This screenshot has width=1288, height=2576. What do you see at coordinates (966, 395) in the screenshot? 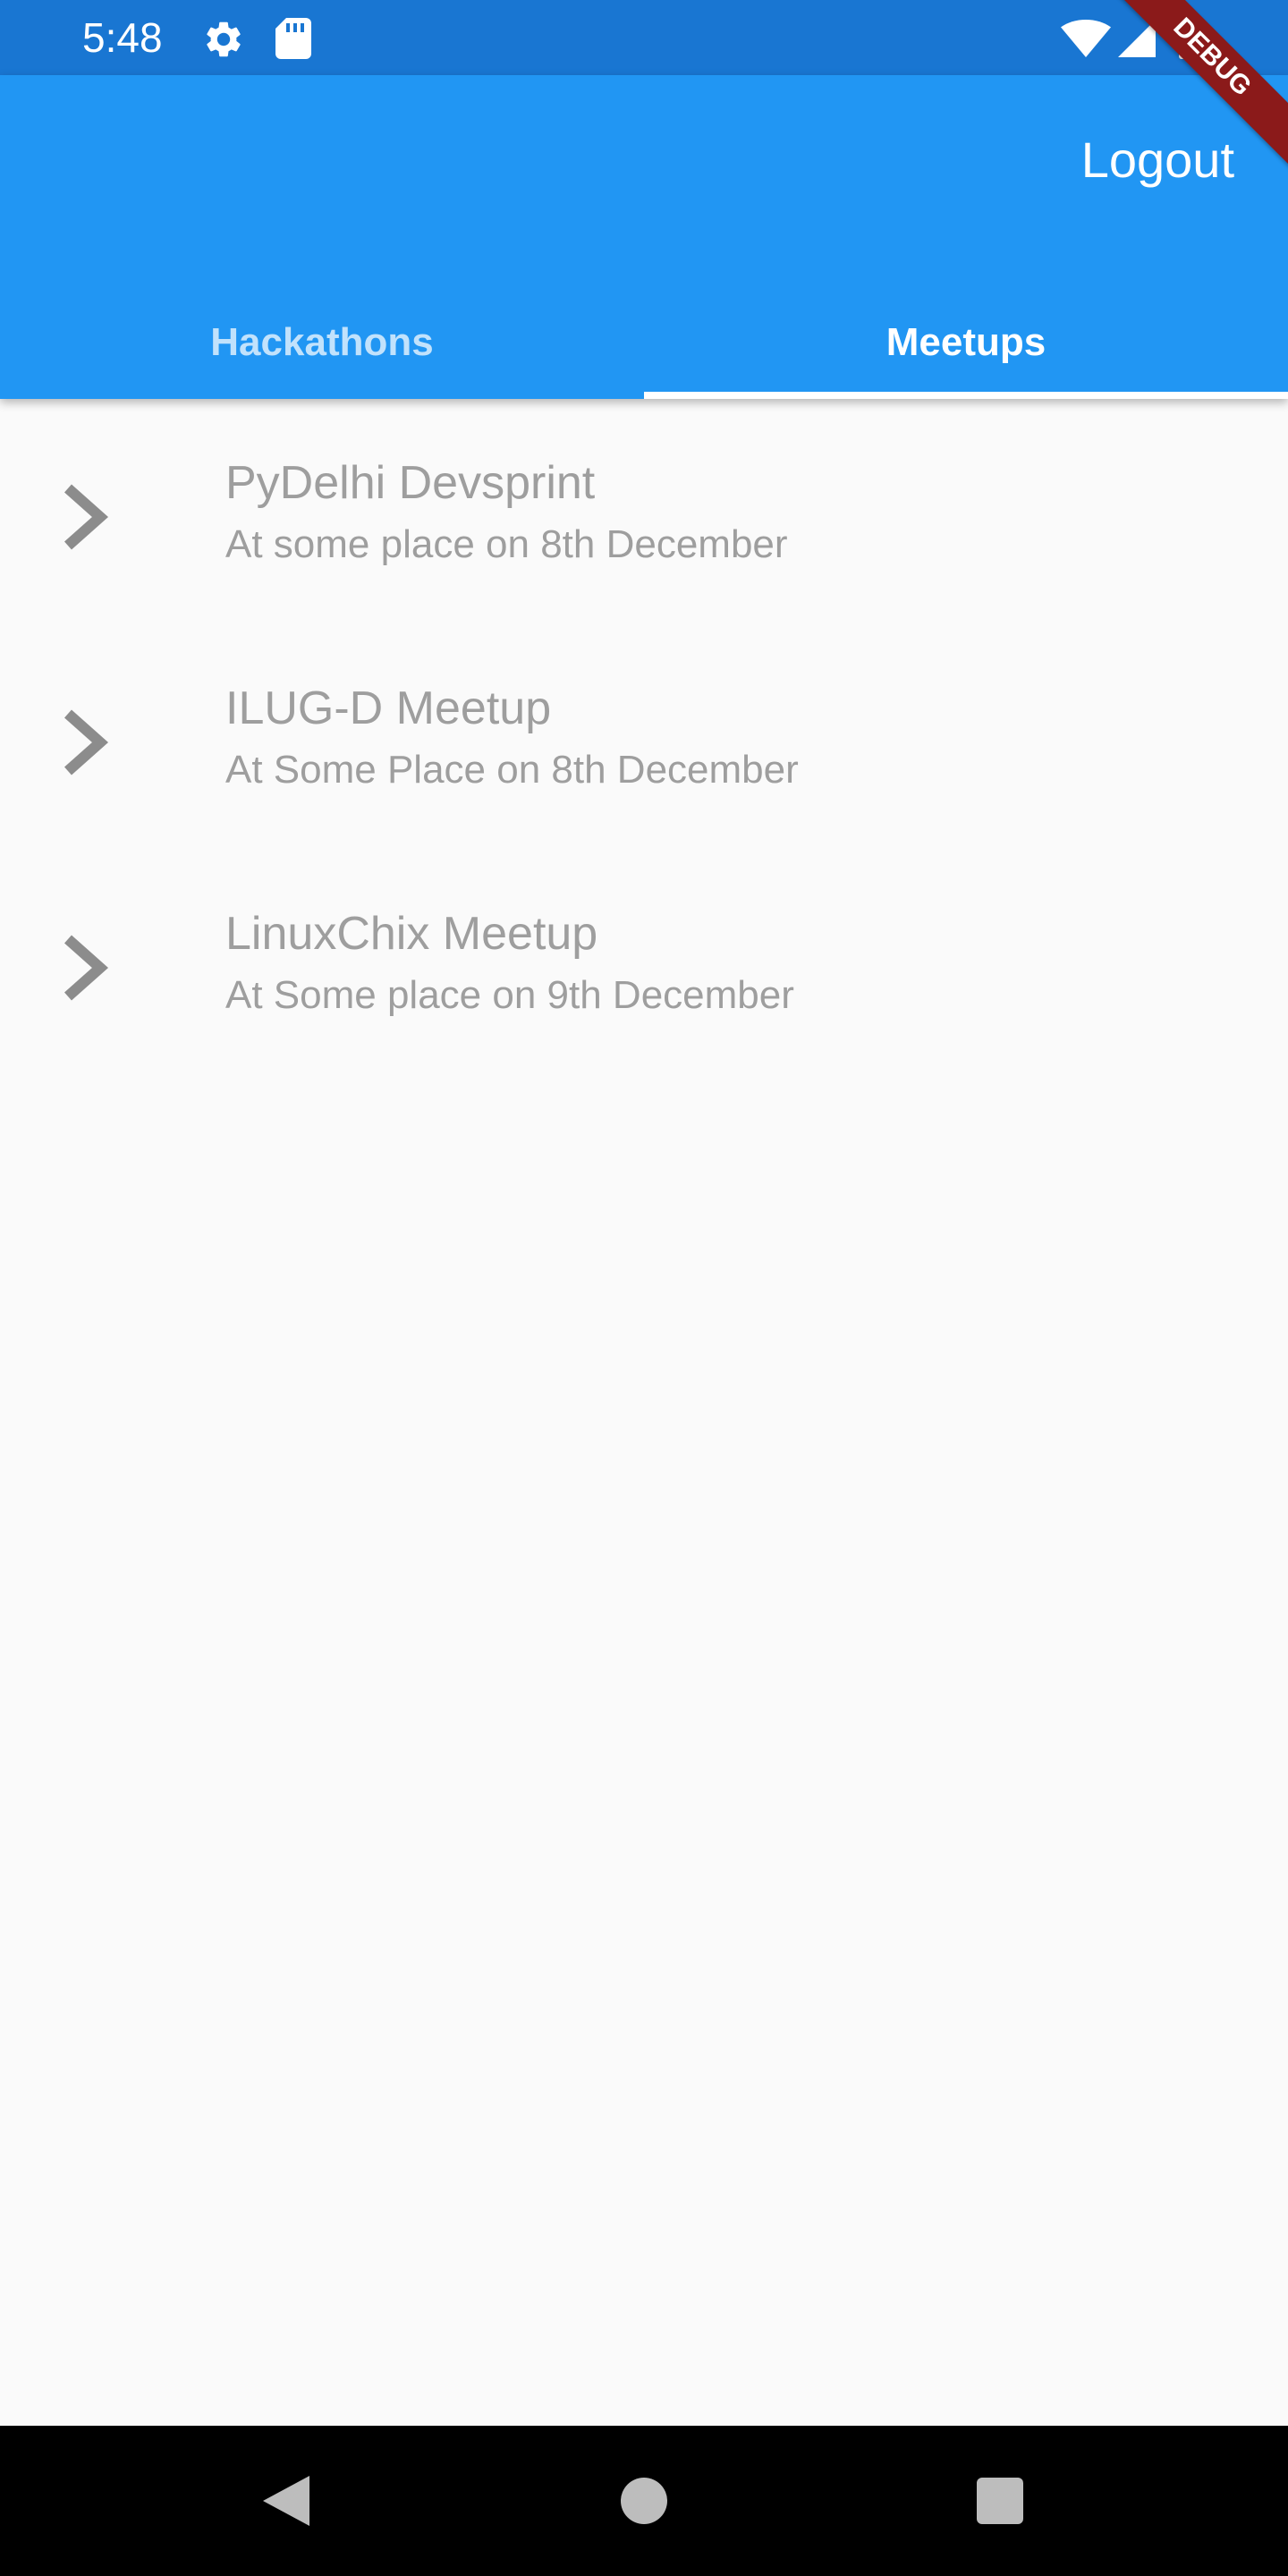
I see `tab-indicator` at bounding box center [966, 395].